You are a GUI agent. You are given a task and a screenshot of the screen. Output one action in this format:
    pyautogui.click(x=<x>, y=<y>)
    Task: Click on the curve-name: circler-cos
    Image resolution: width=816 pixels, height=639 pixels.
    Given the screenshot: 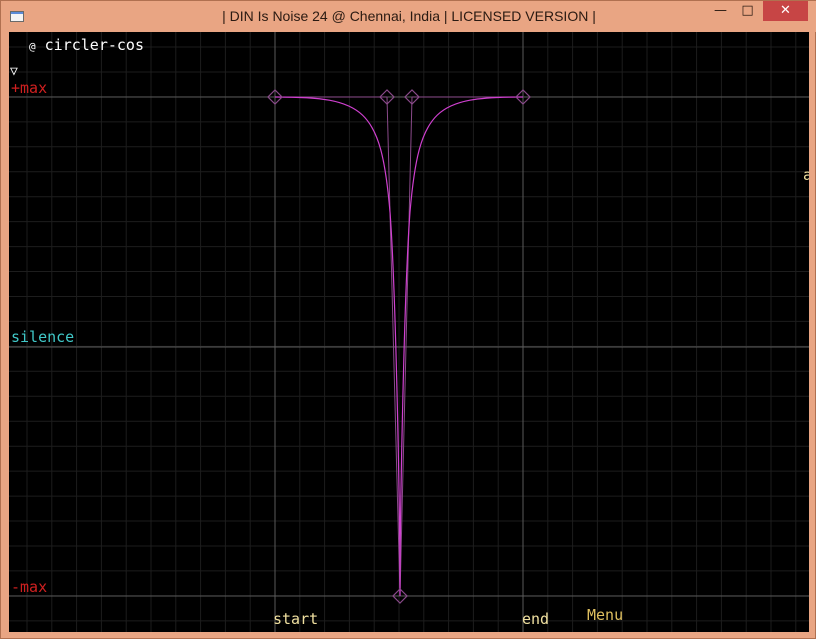 What is the action you would take?
    pyautogui.click(x=94, y=45)
    